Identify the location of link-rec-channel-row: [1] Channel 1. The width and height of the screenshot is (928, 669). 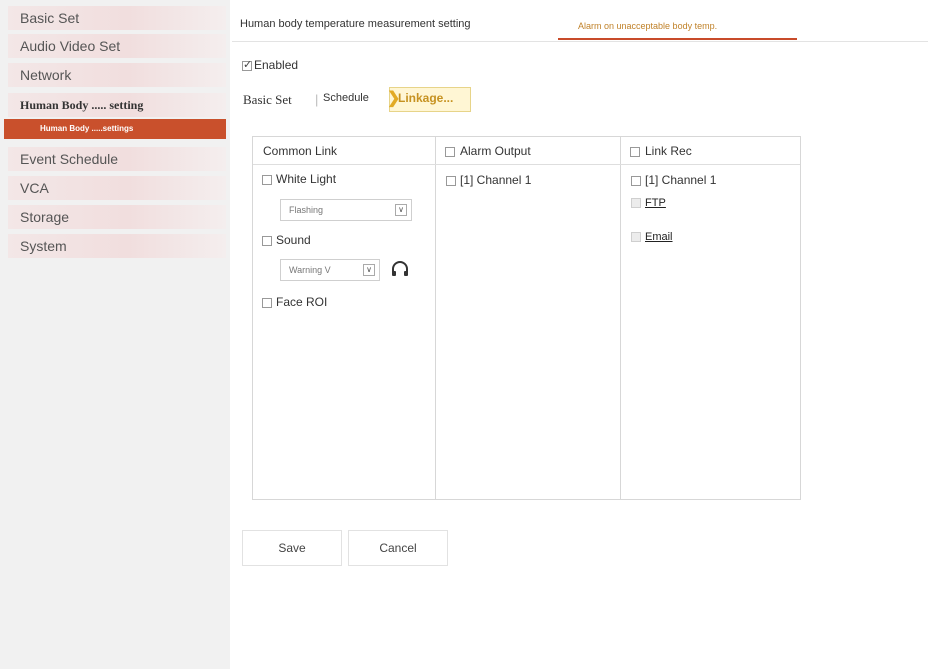
(673, 180).